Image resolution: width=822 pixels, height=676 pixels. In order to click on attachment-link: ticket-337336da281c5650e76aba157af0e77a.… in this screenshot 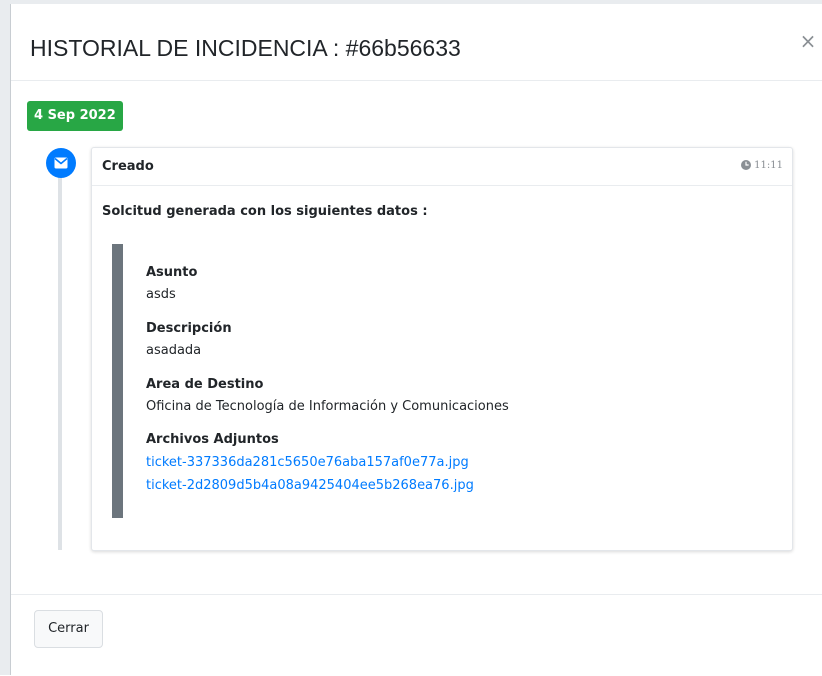, I will do `click(307, 462)`.